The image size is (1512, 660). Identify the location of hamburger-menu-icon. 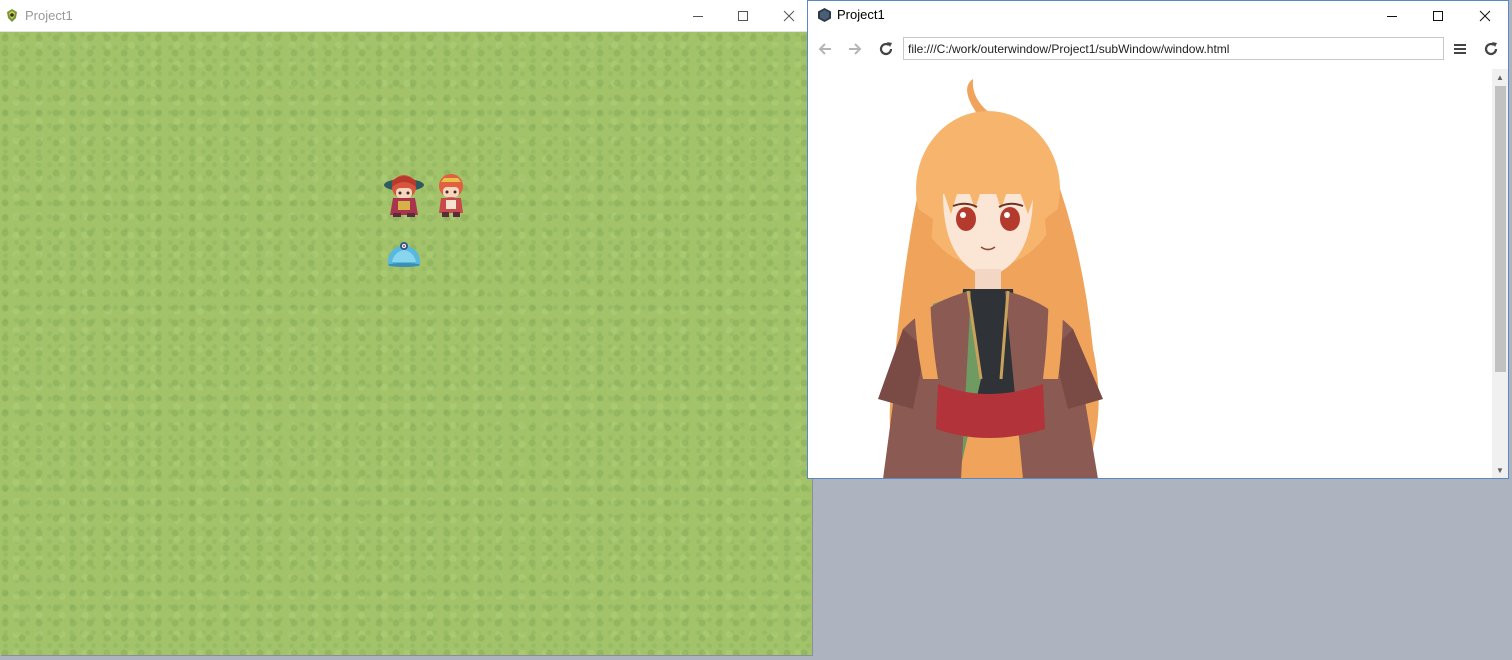
(1460, 49).